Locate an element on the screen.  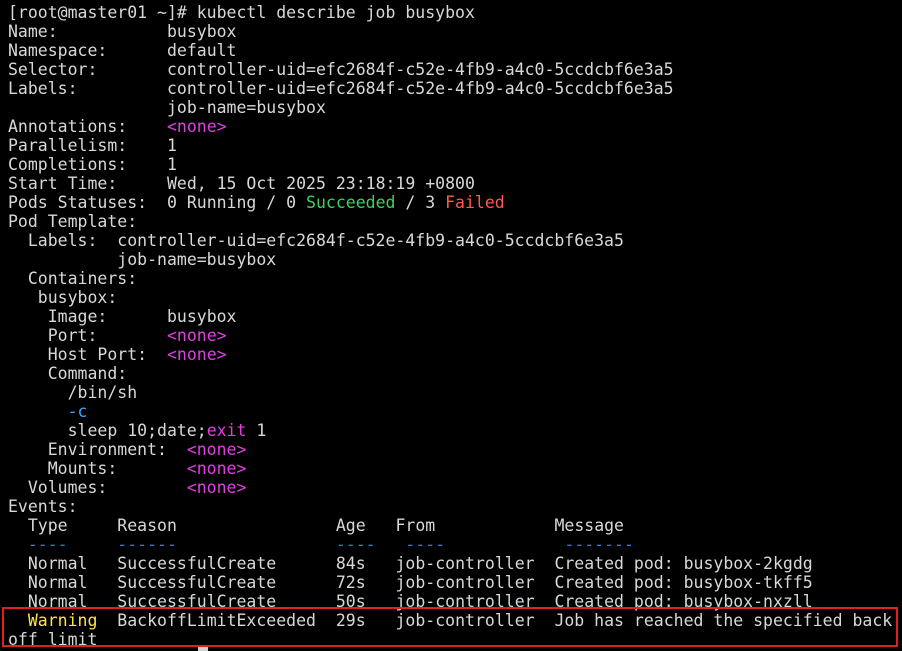
field-label: Annotations: is located at coordinates (68, 126).